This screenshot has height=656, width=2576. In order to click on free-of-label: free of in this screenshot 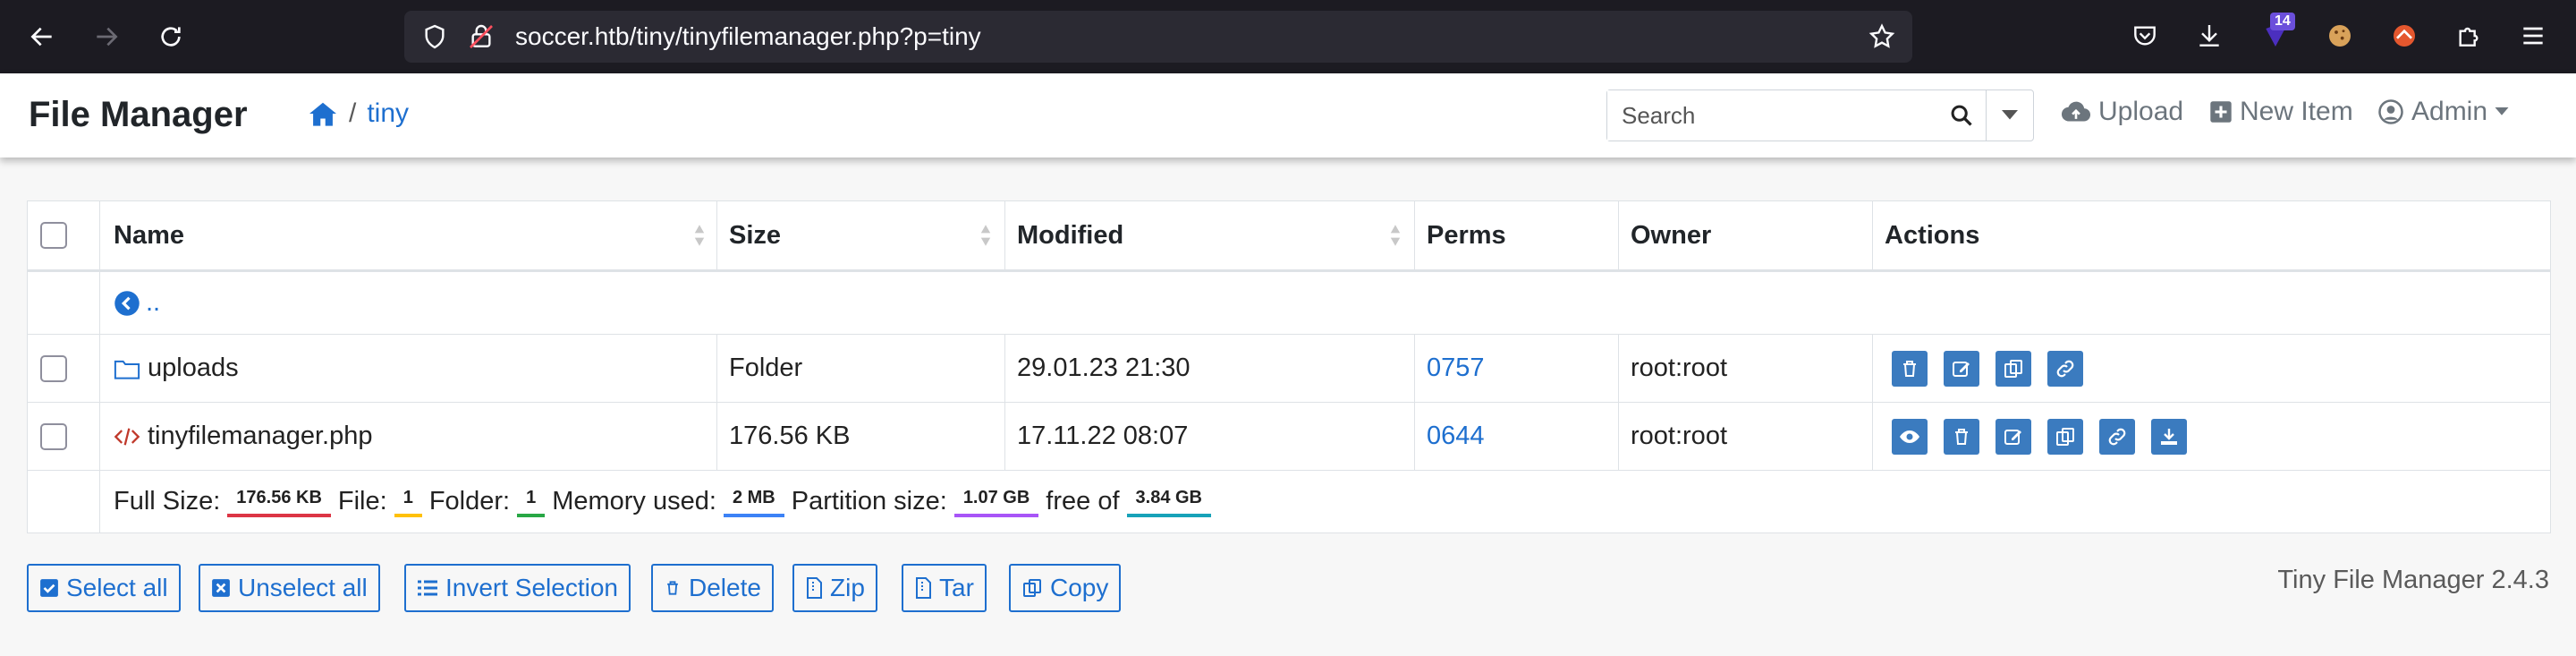, I will do `click(1083, 501)`.